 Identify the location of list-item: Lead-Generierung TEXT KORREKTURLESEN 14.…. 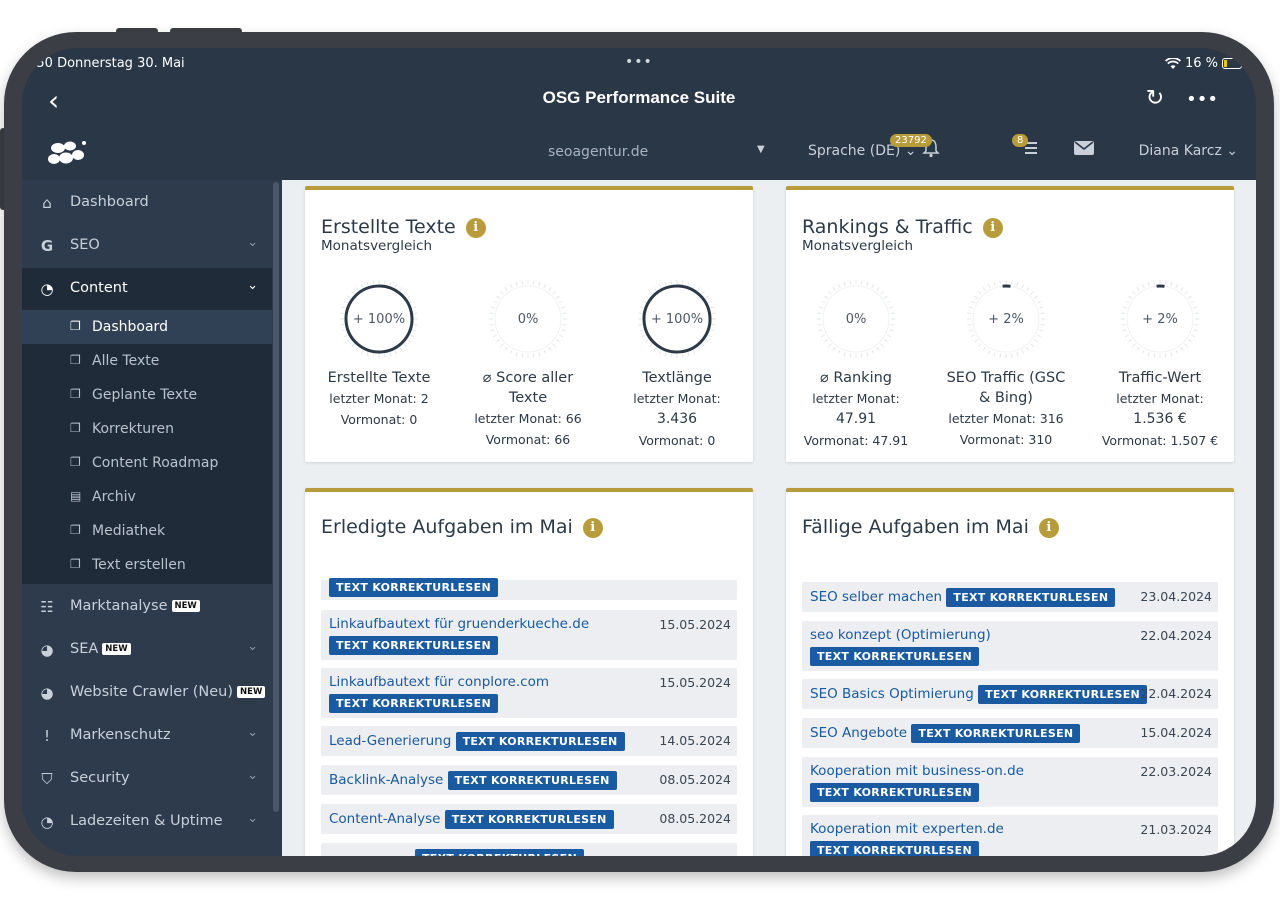
(529, 741).